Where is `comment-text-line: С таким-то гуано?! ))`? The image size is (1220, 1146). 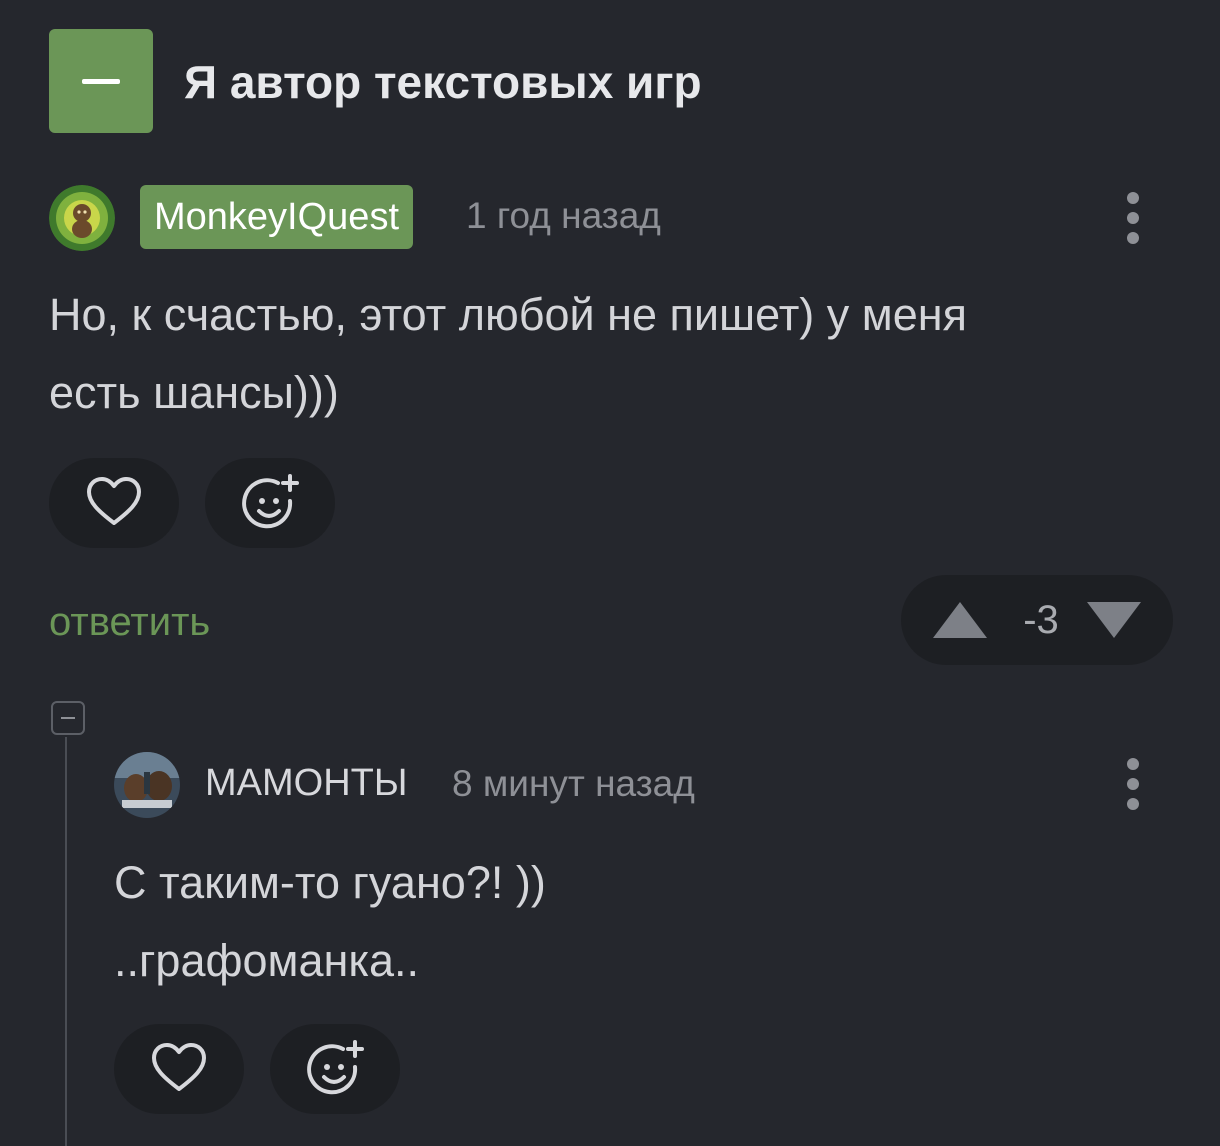 comment-text-line: С таким-то гуано?! )) is located at coordinates (330, 882).